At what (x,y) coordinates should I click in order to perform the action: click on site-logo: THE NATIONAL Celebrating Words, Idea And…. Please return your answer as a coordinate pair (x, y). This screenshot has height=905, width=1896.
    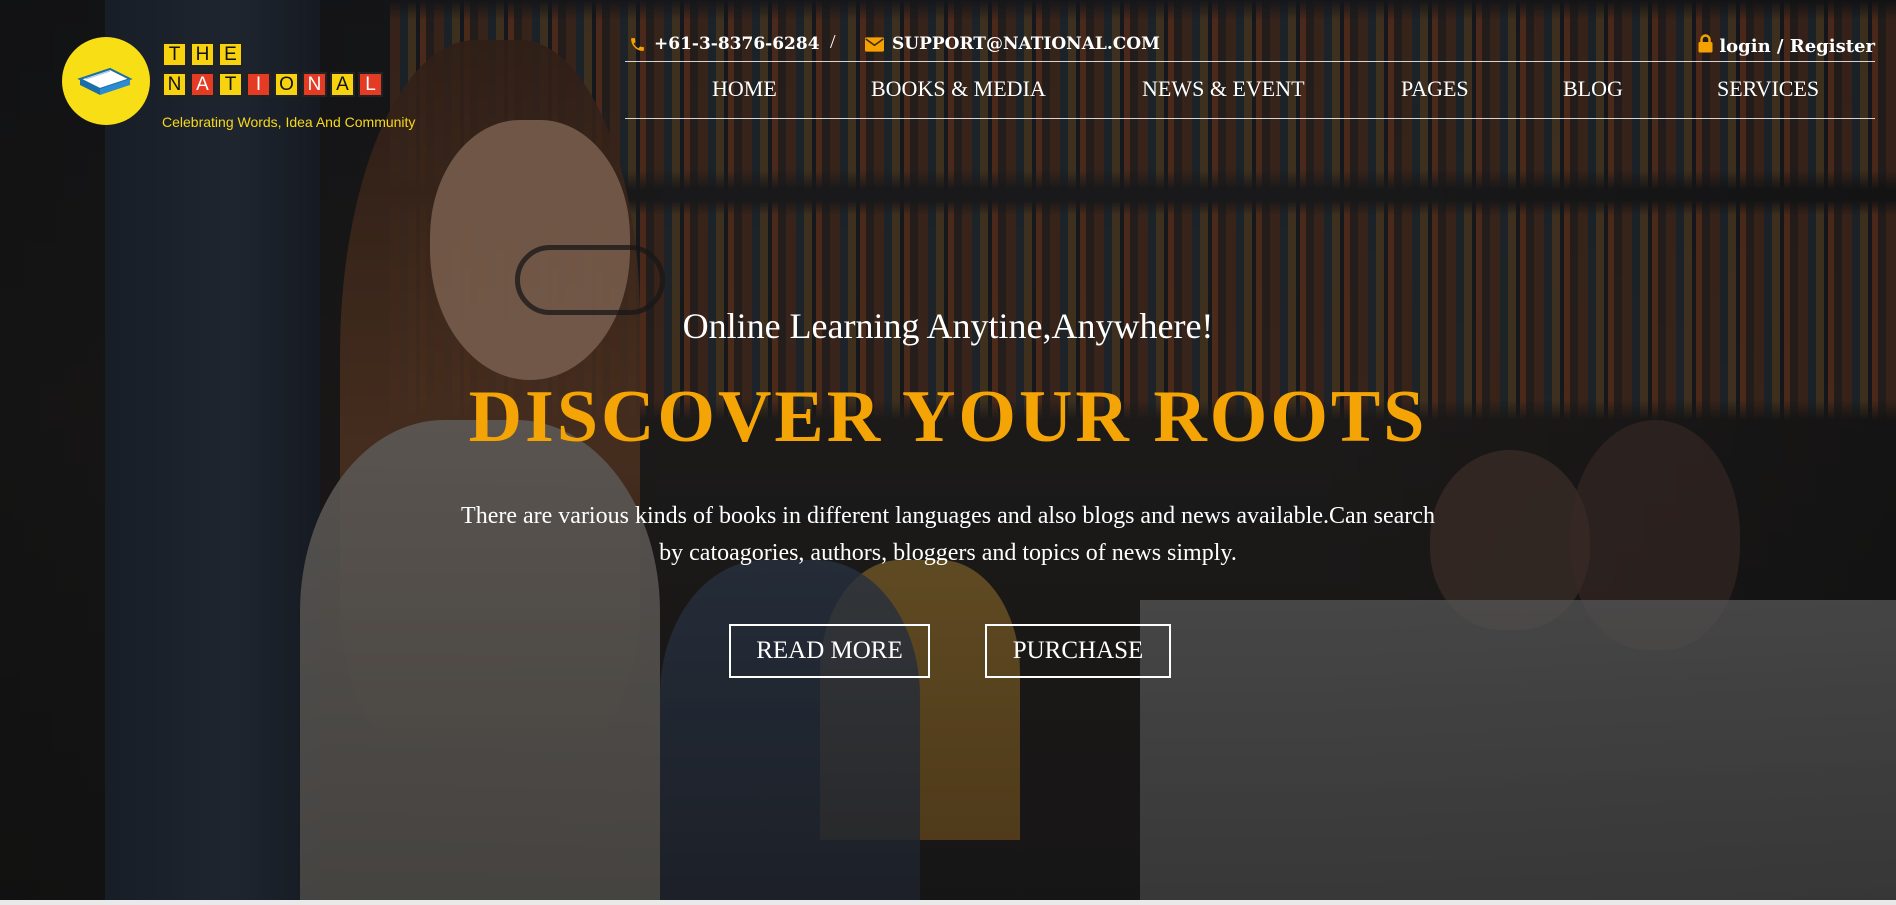
    Looking at the image, I should click on (262, 87).